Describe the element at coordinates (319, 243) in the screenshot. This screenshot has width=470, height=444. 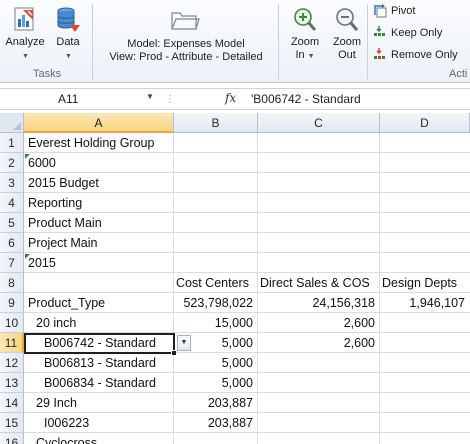
I see `cell-c6` at that location.